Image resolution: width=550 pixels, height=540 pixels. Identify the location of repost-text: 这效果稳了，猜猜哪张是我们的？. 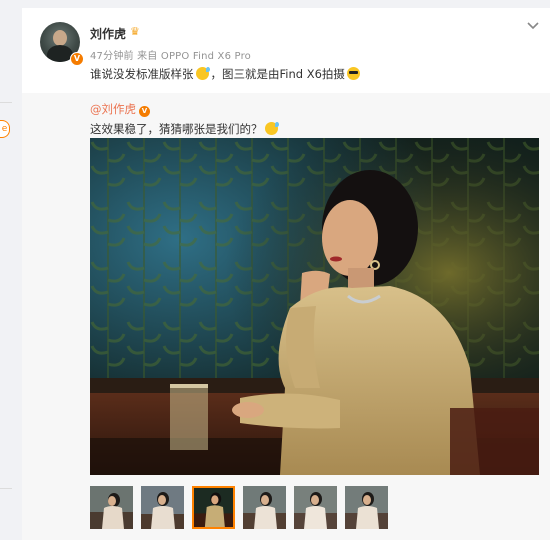
(185, 129).